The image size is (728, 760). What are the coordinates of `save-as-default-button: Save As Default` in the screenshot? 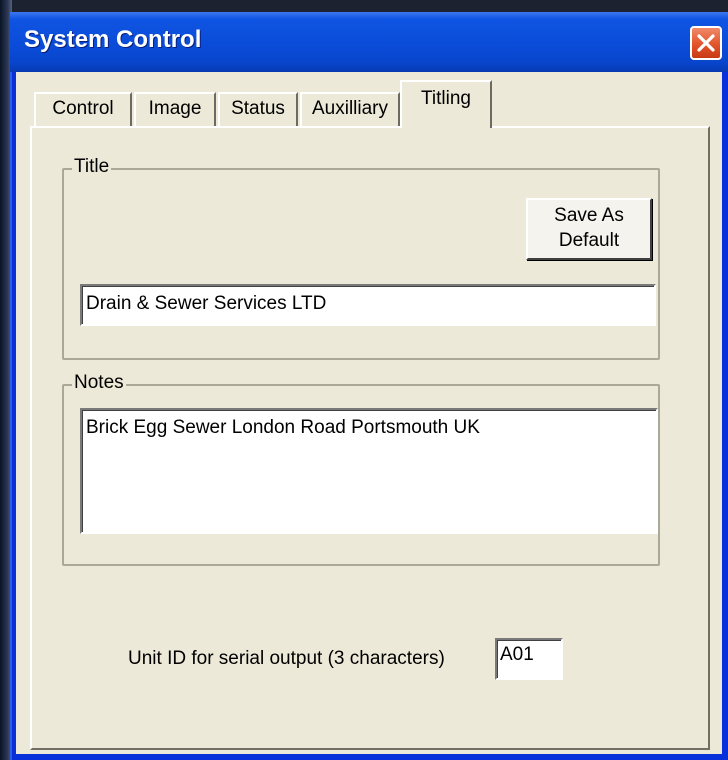 It's located at (589, 229).